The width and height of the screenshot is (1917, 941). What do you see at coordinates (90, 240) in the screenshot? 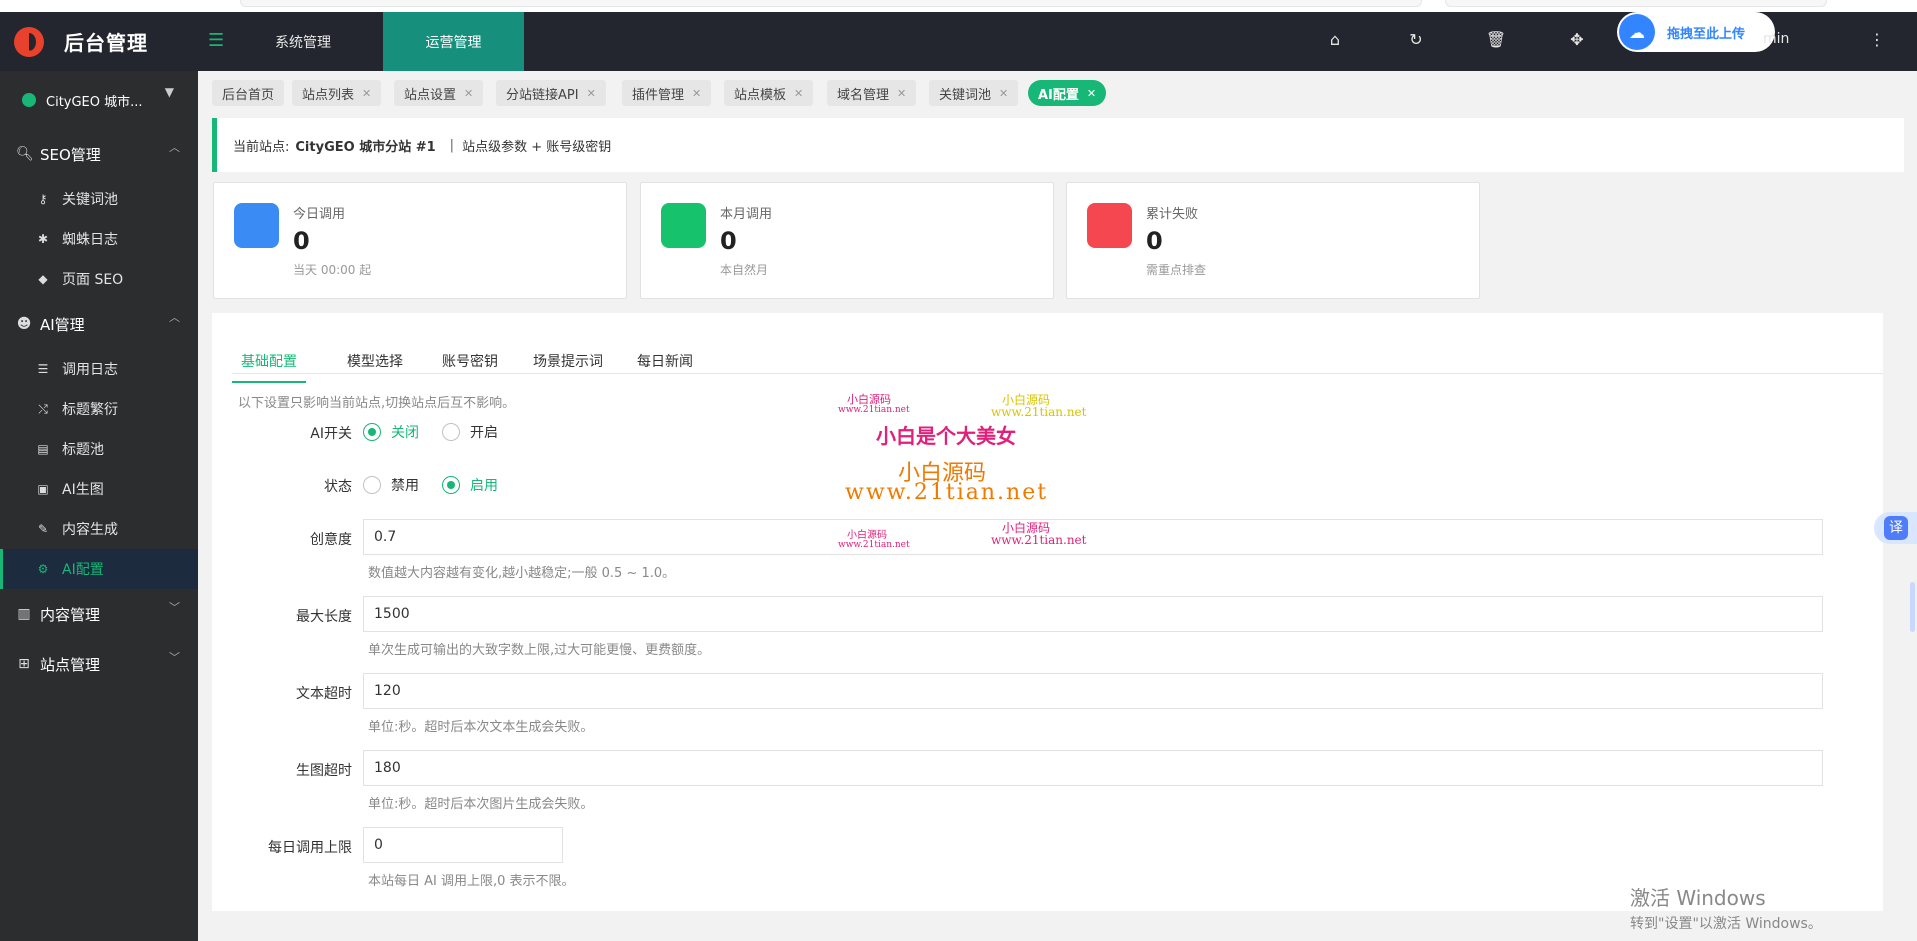
I see `sidebar-item-label: 蜘蛛日志` at bounding box center [90, 240].